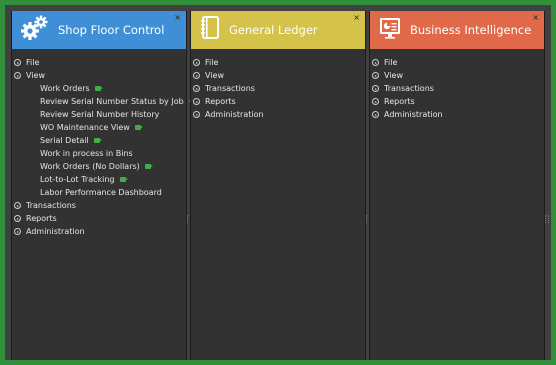  Describe the element at coordinates (77, 179) in the screenshot. I see `submenu-item-label: Lot-to-Lot Tracking` at that location.